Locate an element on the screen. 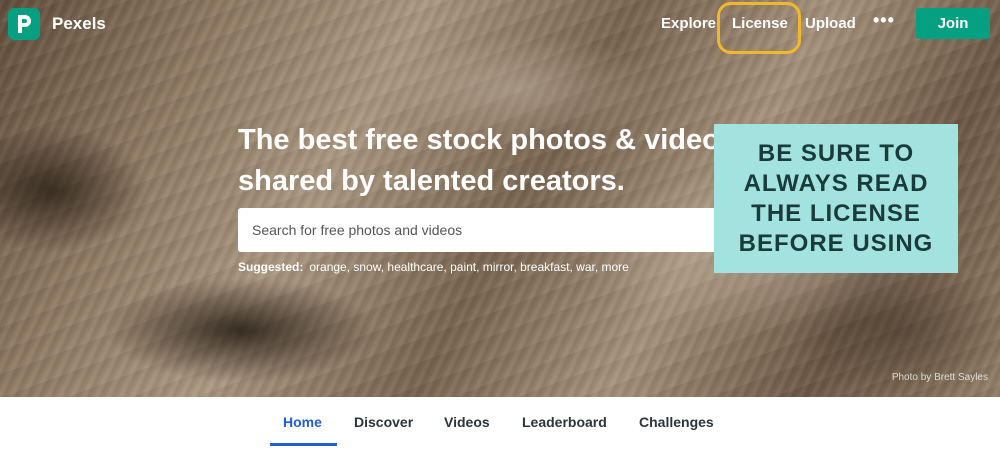  active-tab-indicator is located at coordinates (303, 444).